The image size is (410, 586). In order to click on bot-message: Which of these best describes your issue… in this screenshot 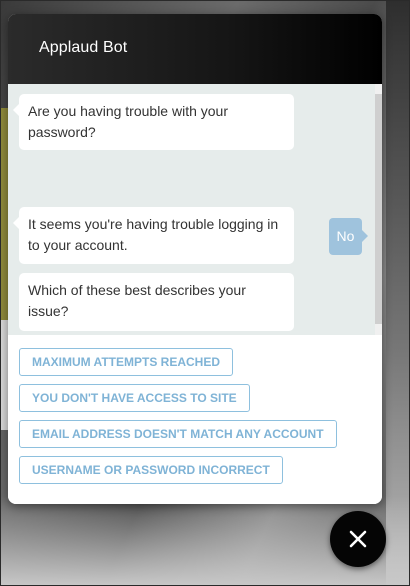, I will do `click(156, 302)`.